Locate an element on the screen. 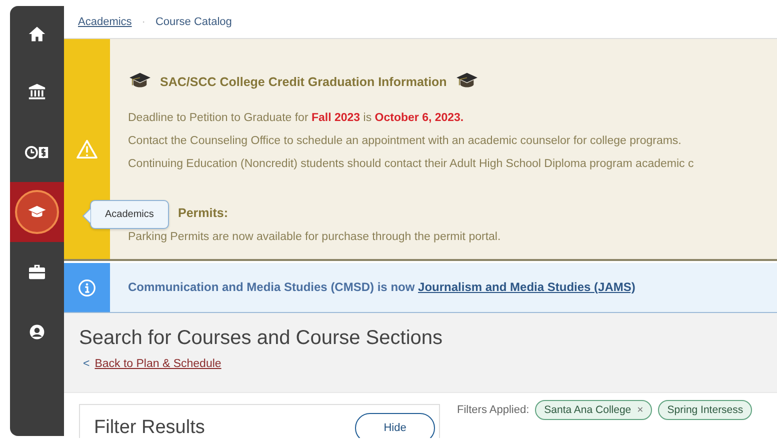 This screenshot has height=444, width=777. info-text: Communication and Media Studies (CMSD) is now Journalism and Media Studies (JAMS) is located at coordinates (382, 287).